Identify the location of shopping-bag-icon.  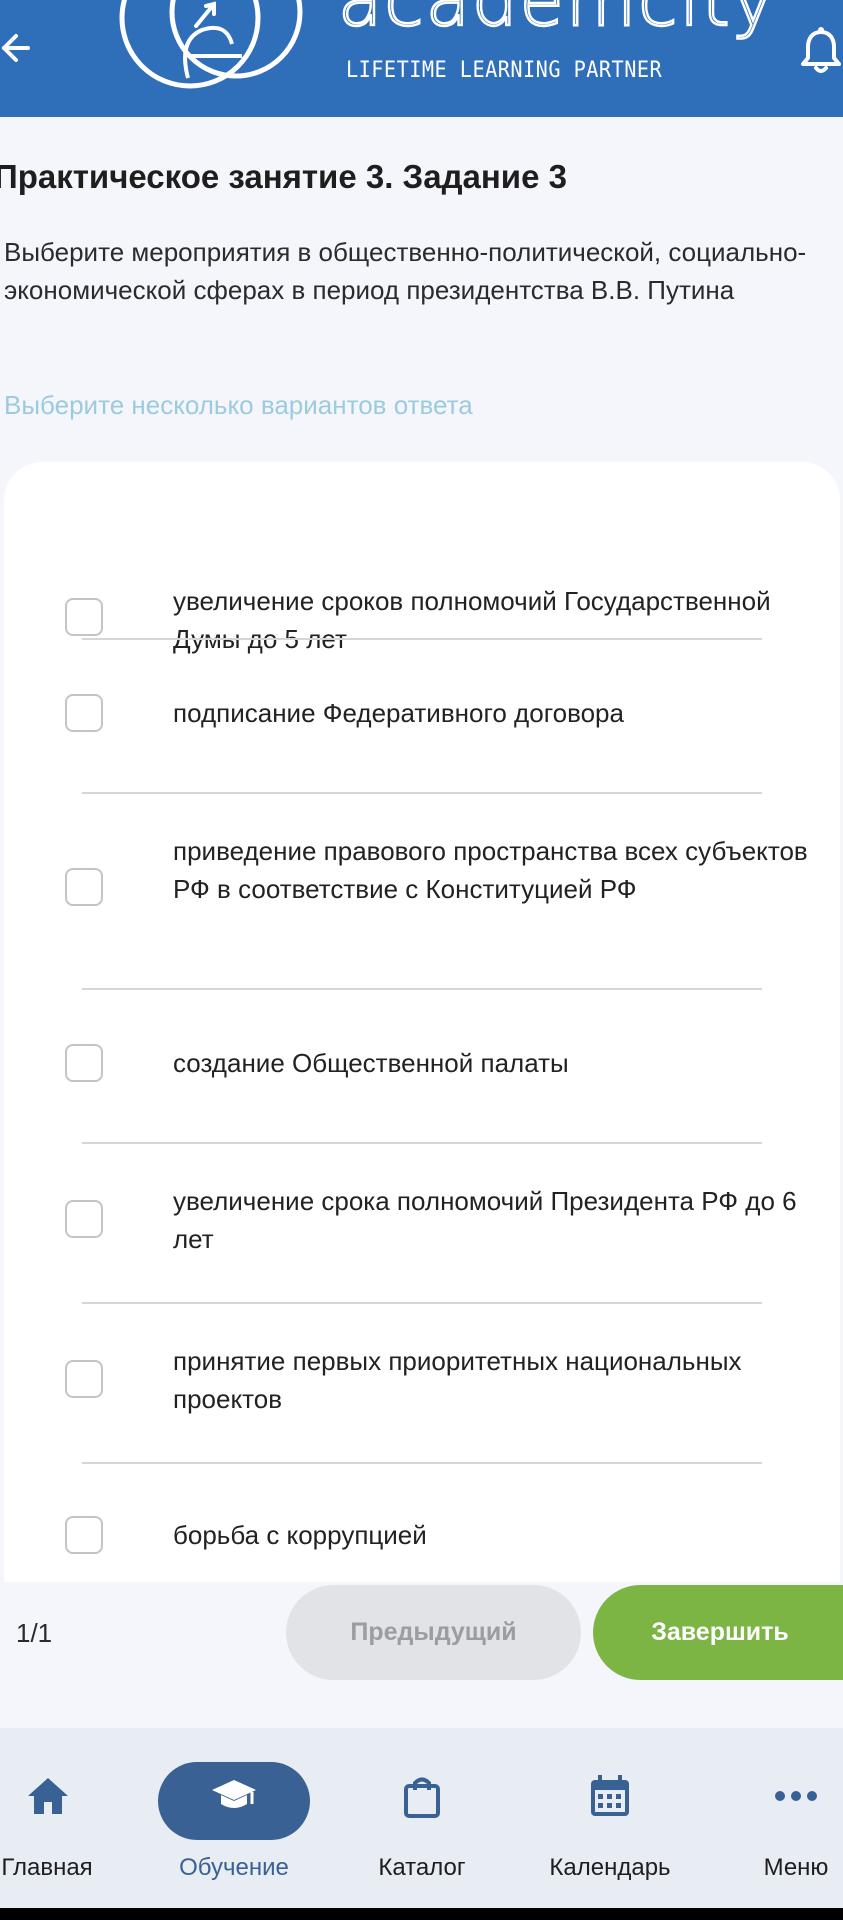
(422, 1797).